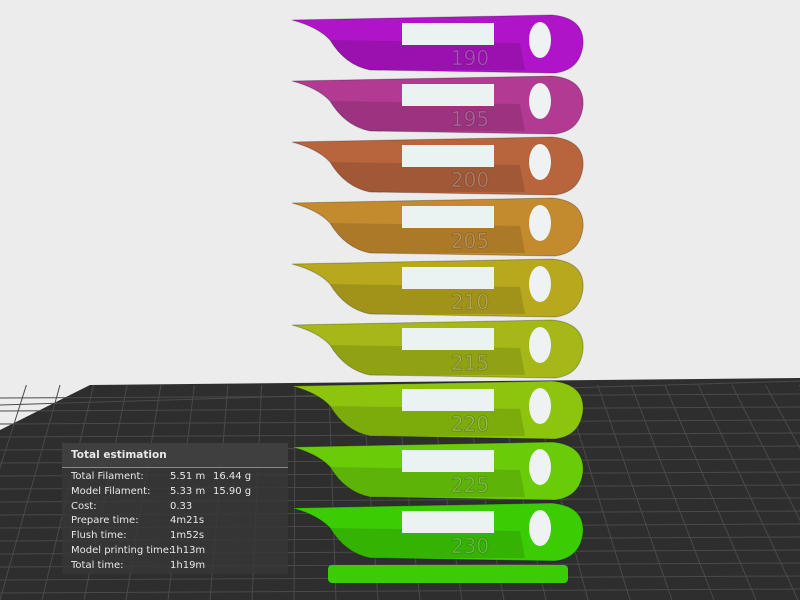 The image size is (800, 600). I want to click on estimation-label: Model Filament:, so click(111, 491).